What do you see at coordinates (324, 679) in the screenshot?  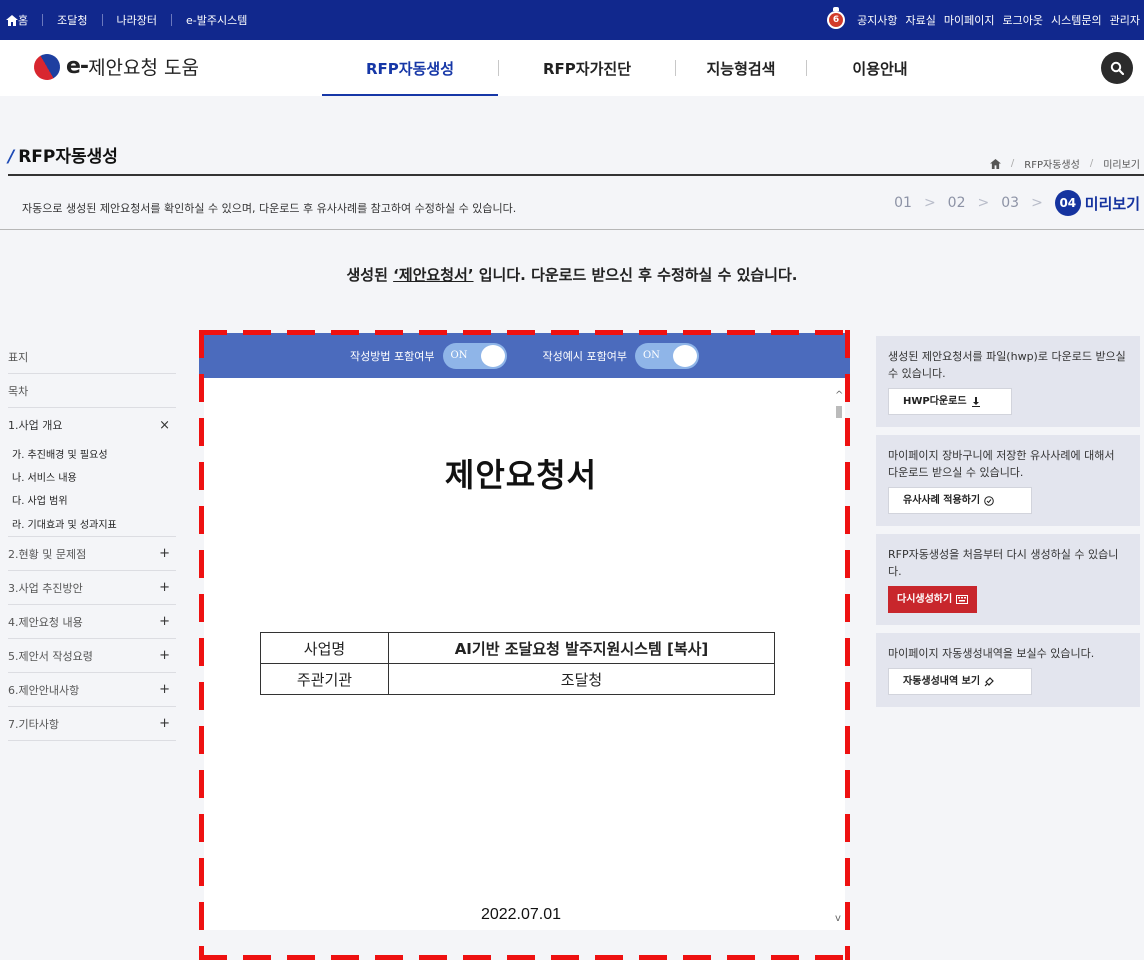 I see `table-key: 주관기관` at bounding box center [324, 679].